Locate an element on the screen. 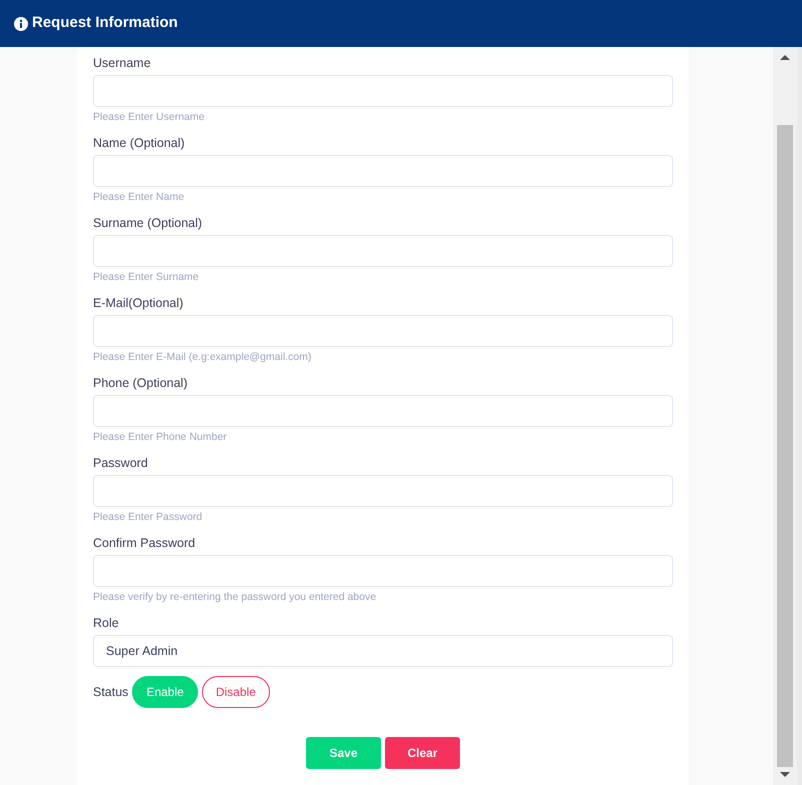  field-label: Name (Optional) is located at coordinates (139, 143).